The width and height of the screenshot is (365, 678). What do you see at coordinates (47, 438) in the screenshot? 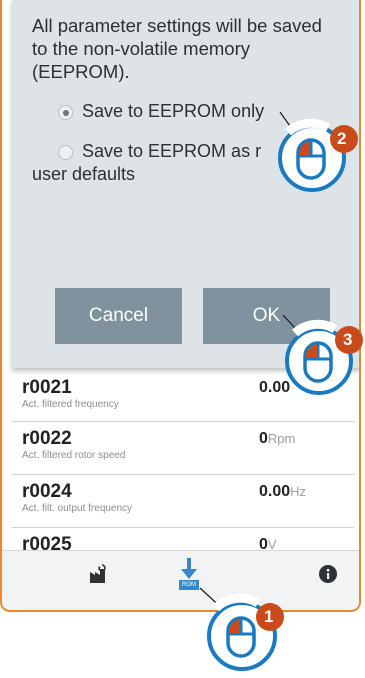
I see `parameter-id: r0022` at bounding box center [47, 438].